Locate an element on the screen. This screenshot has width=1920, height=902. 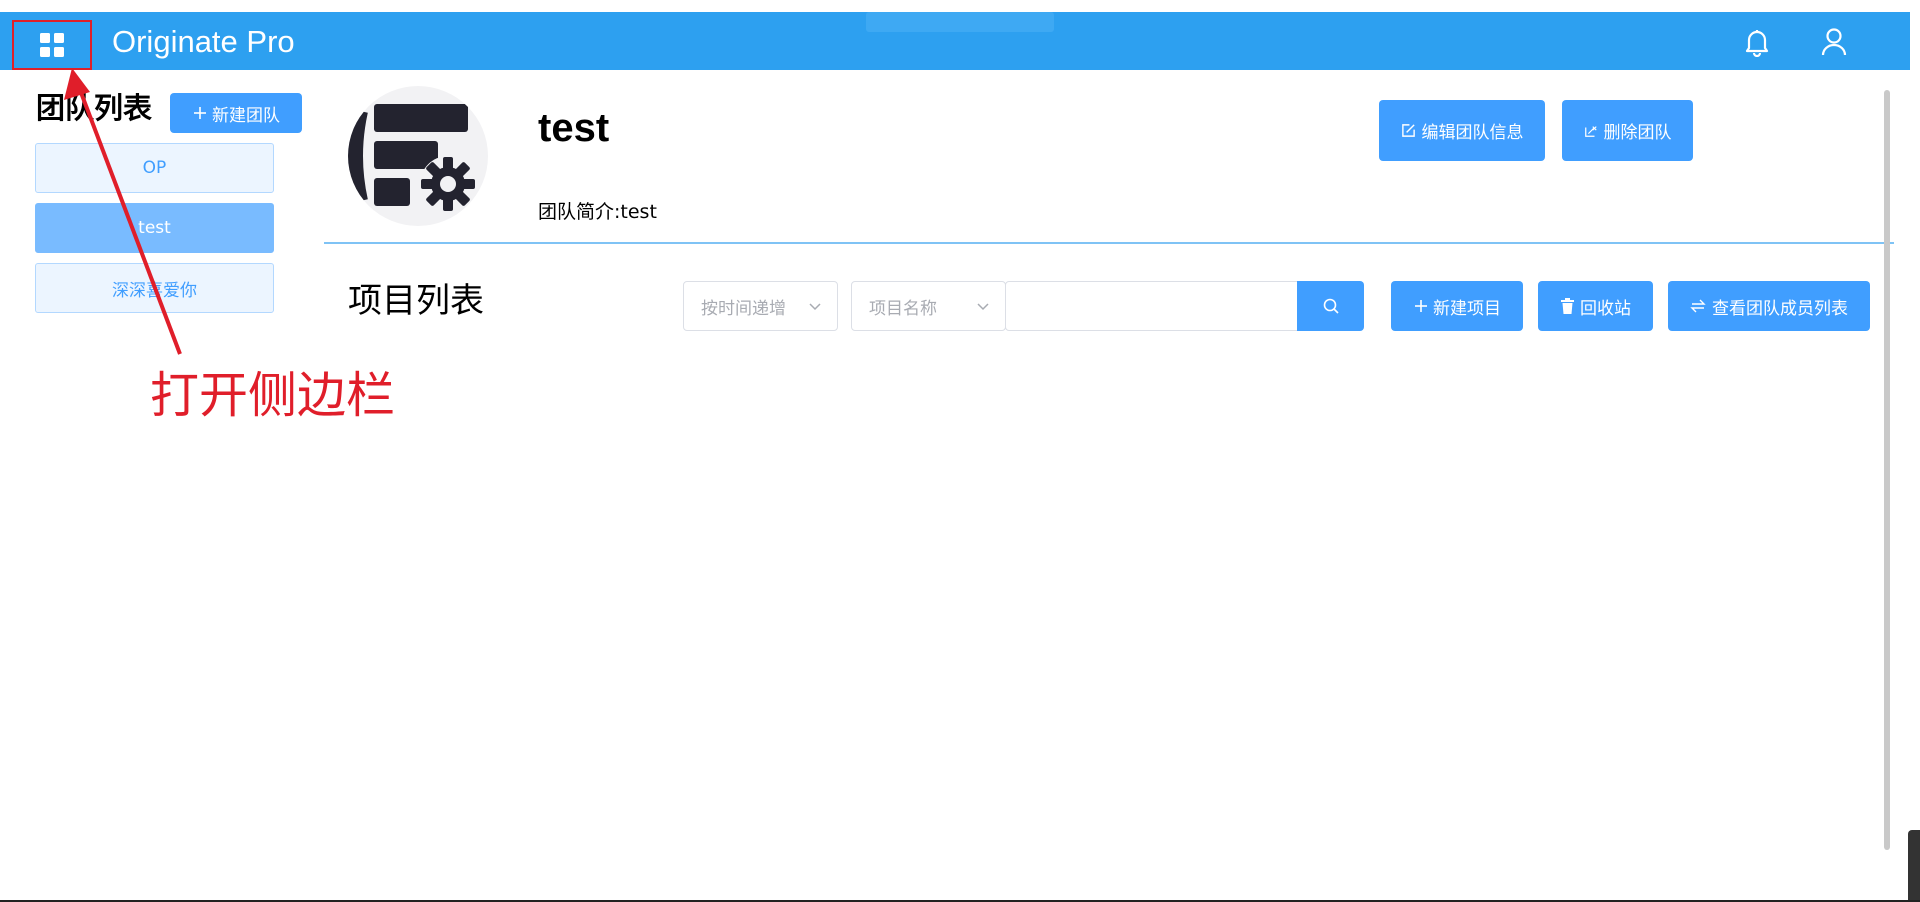
vertical-scrollbar is located at coordinates (1887, 470).